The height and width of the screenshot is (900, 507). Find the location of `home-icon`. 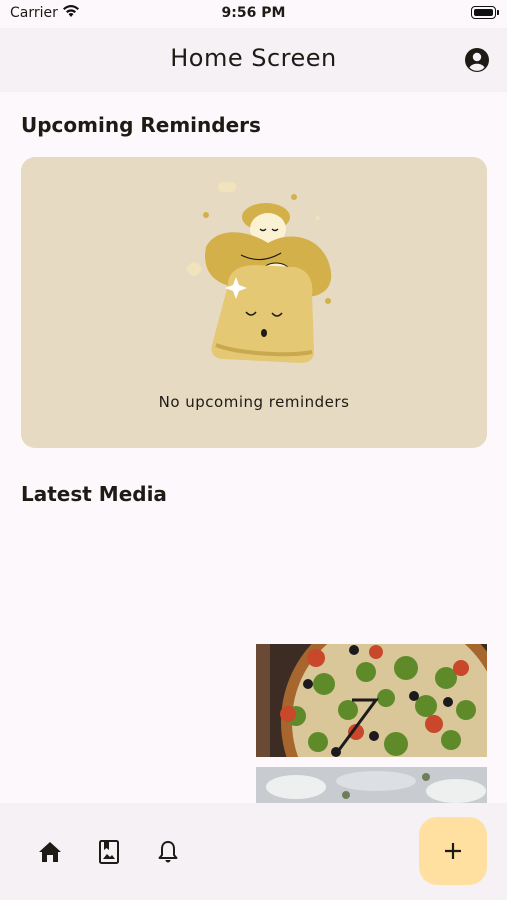

home-icon is located at coordinates (50, 852).